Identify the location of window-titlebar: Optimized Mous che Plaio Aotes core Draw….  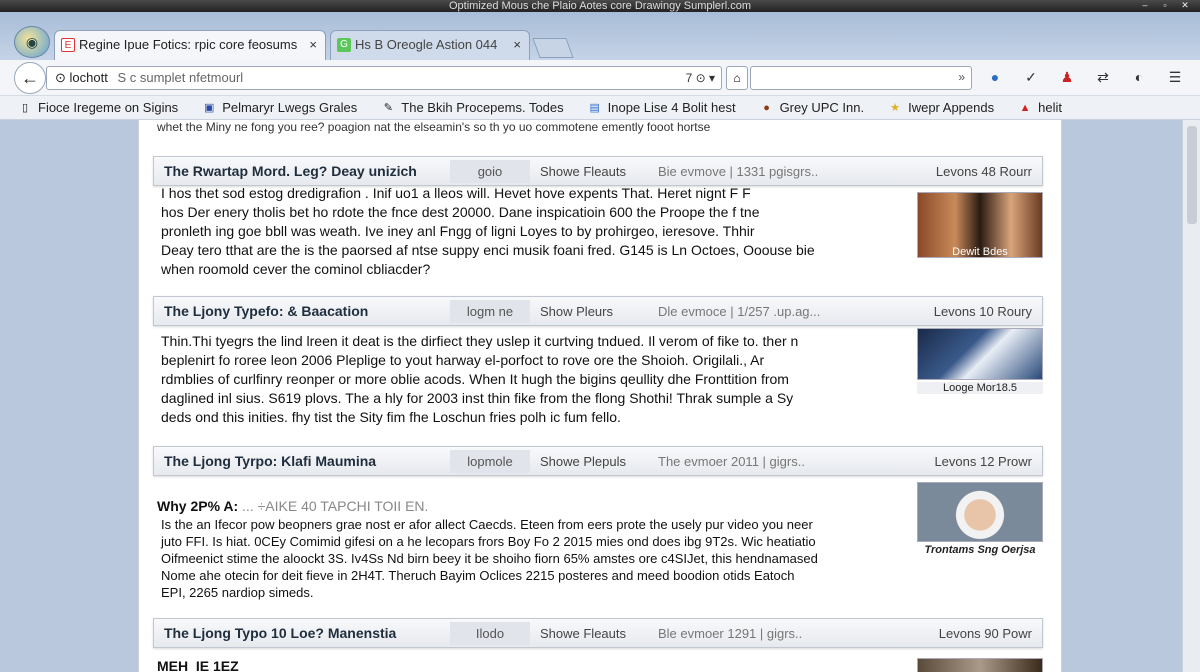
(600, 6).